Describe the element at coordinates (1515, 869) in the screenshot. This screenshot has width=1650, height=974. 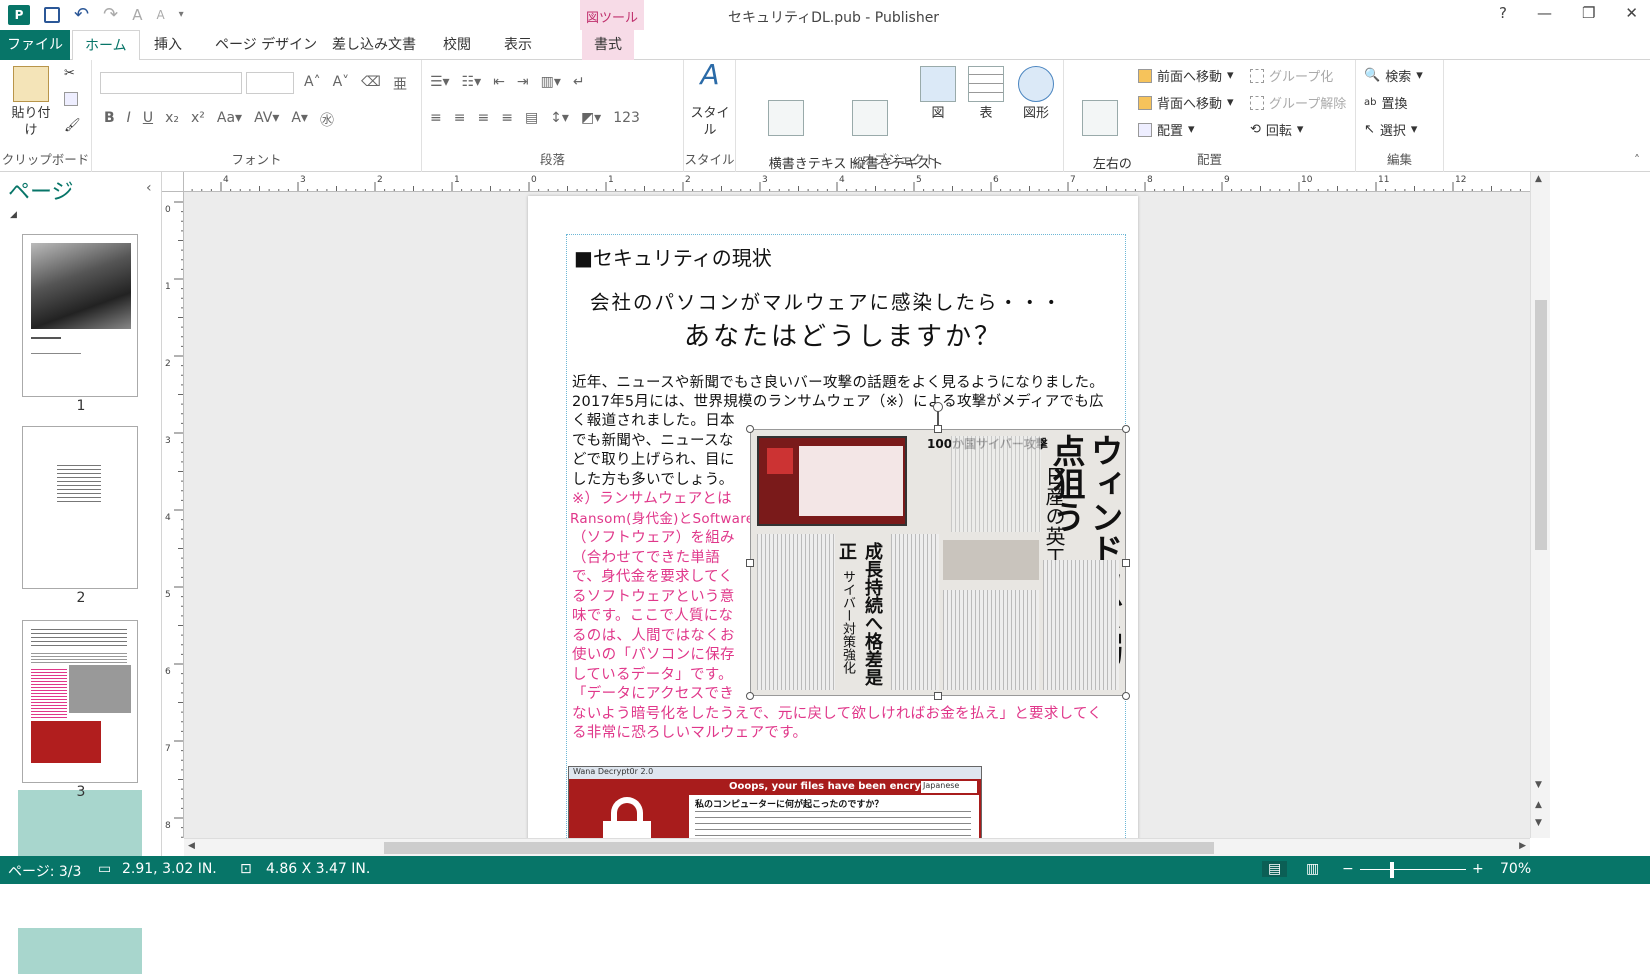
I see `zoom-level: 70%` at that location.